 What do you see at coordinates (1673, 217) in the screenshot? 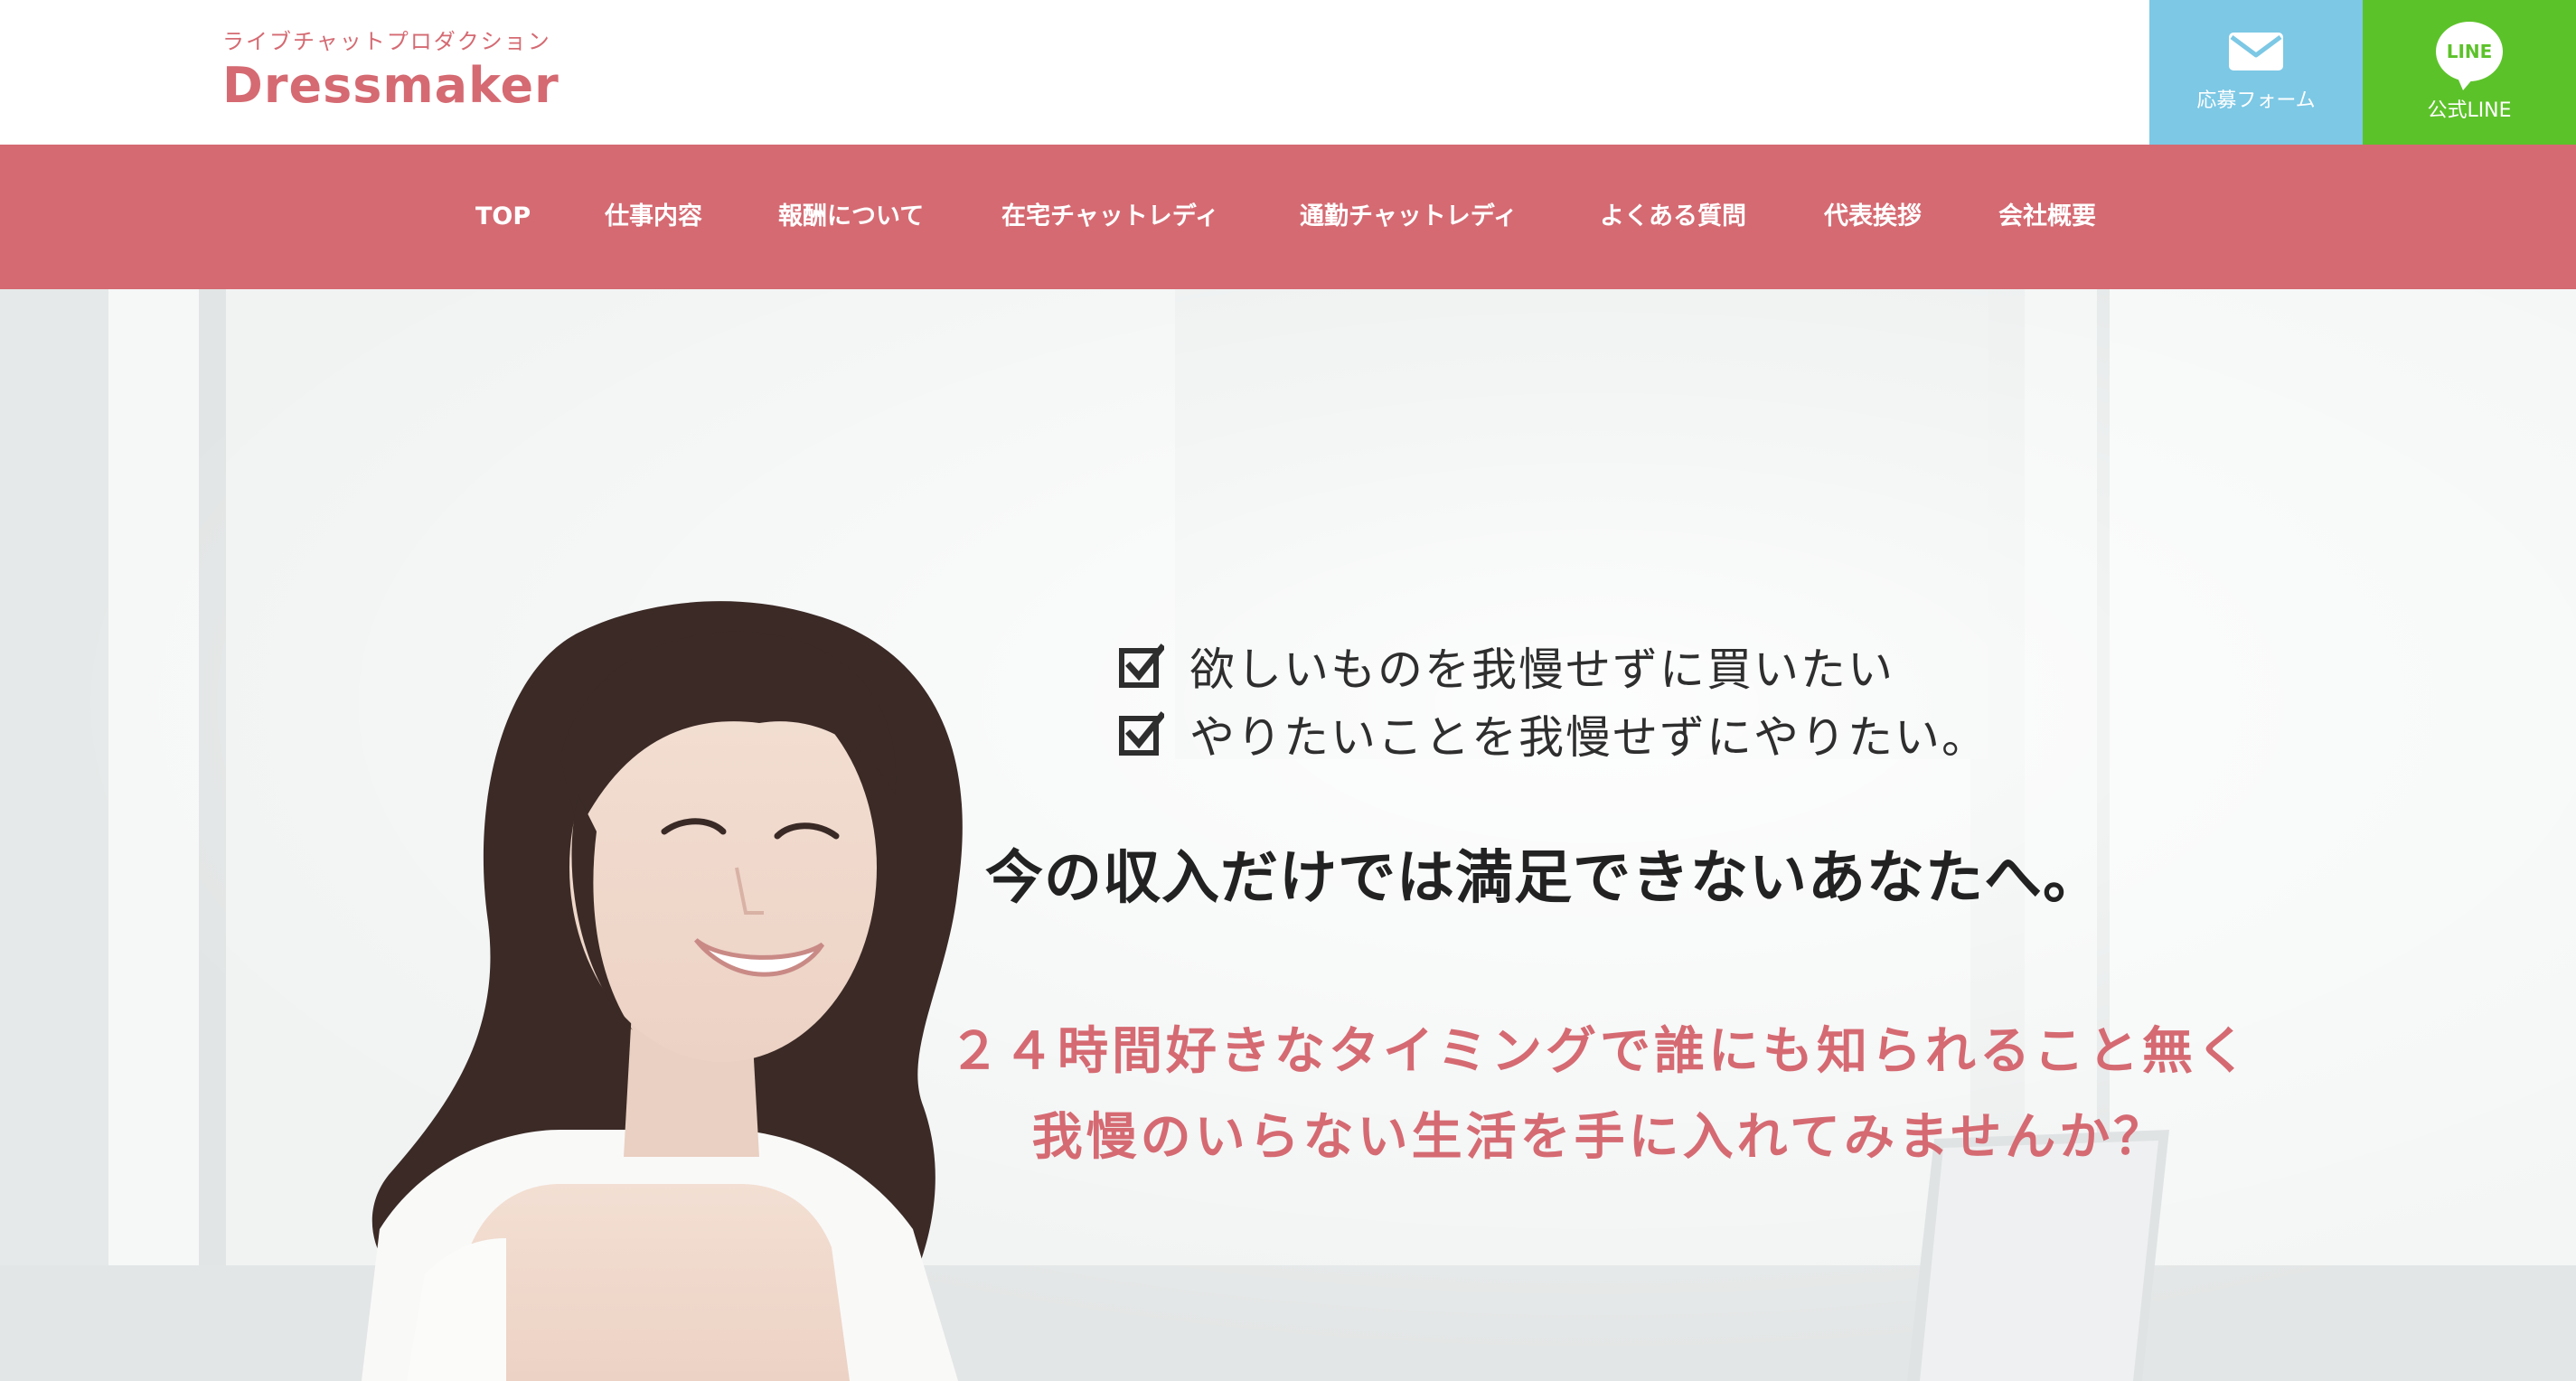
I see `nav-item-faq: よくある質問` at bounding box center [1673, 217].